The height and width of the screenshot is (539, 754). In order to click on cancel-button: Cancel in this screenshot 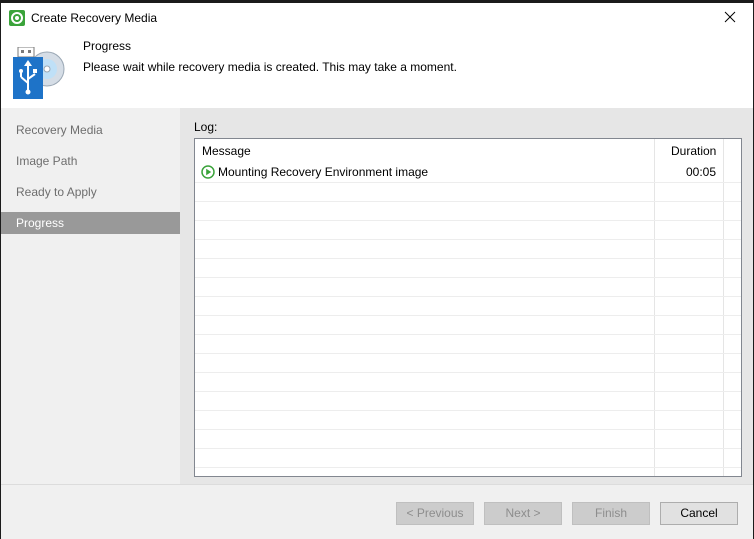, I will do `click(699, 513)`.